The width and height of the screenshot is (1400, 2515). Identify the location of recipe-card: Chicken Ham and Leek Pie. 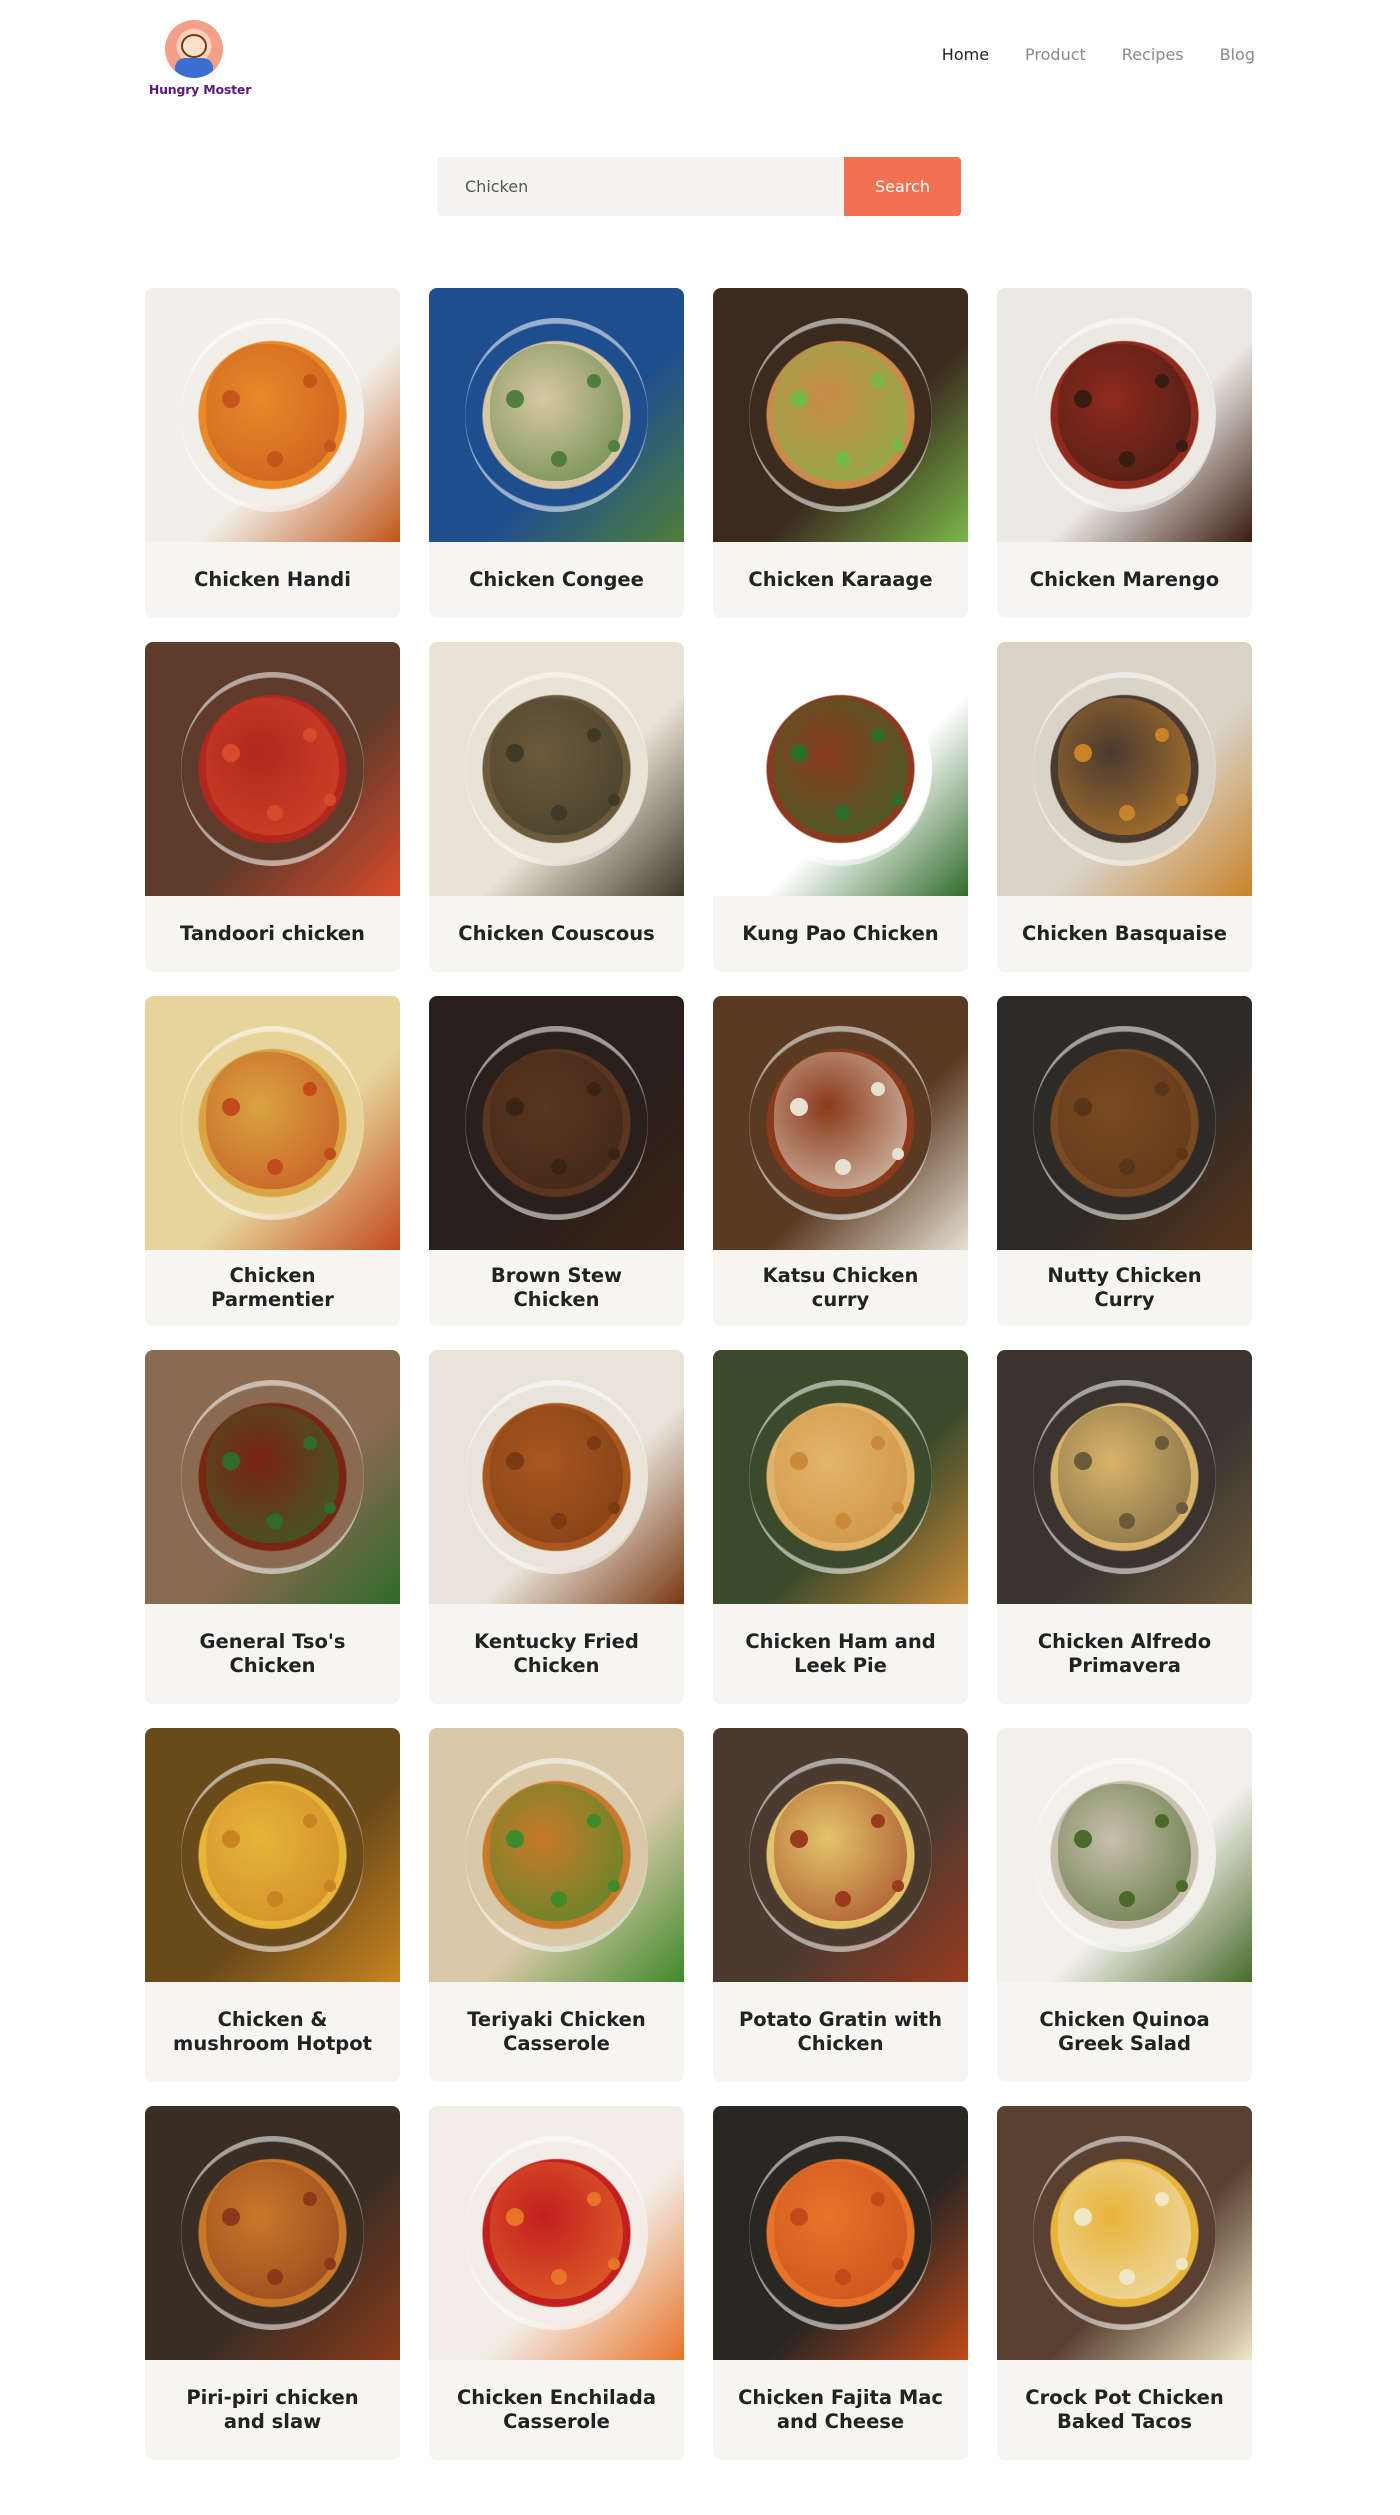
(840, 1527).